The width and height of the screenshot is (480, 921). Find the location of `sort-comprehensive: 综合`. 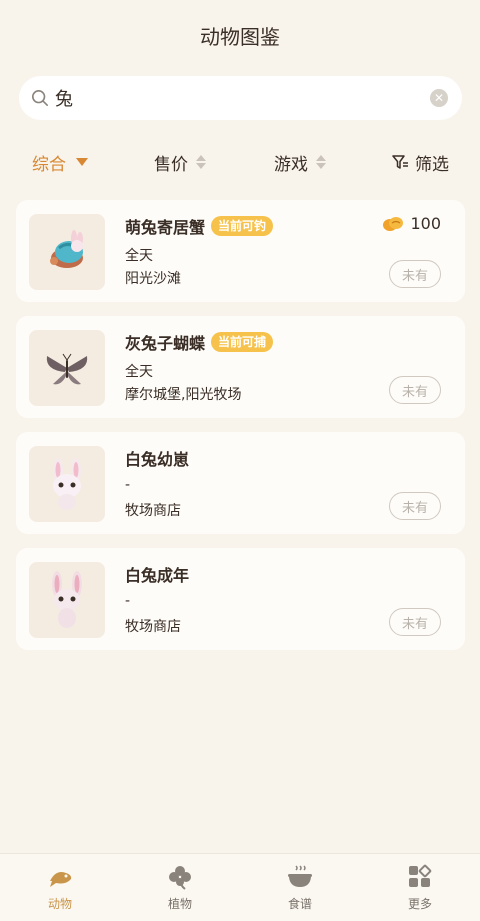

sort-comprehensive: 综合 is located at coordinates (60, 162).